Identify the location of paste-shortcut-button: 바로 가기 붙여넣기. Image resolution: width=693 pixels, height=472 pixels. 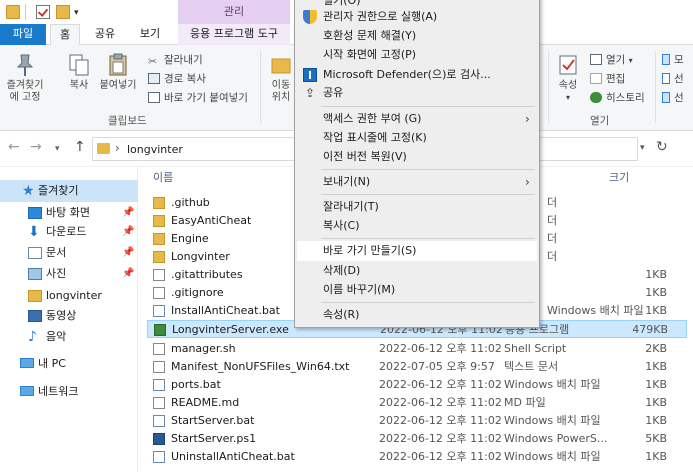
(198, 97).